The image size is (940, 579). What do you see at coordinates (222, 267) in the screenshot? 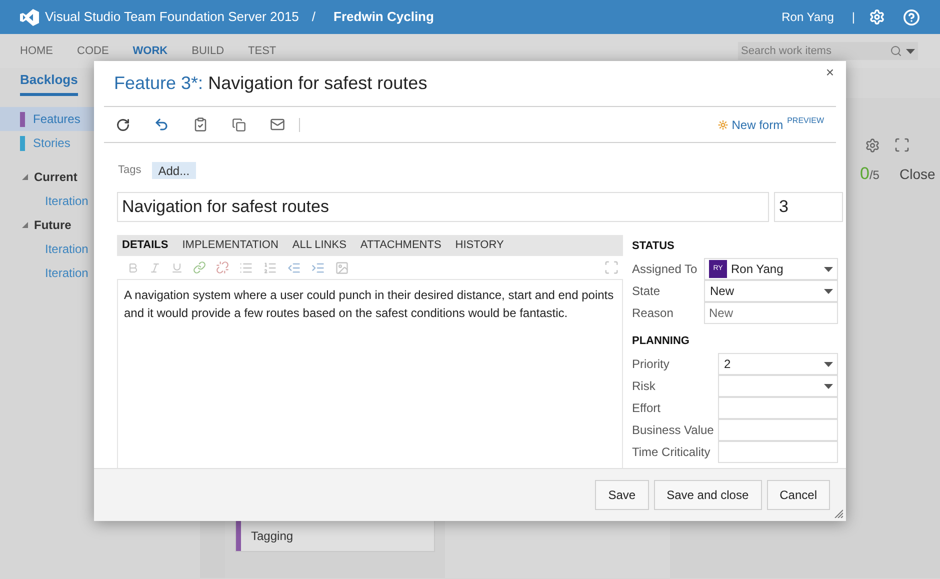
I see `unlink-icon` at bounding box center [222, 267].